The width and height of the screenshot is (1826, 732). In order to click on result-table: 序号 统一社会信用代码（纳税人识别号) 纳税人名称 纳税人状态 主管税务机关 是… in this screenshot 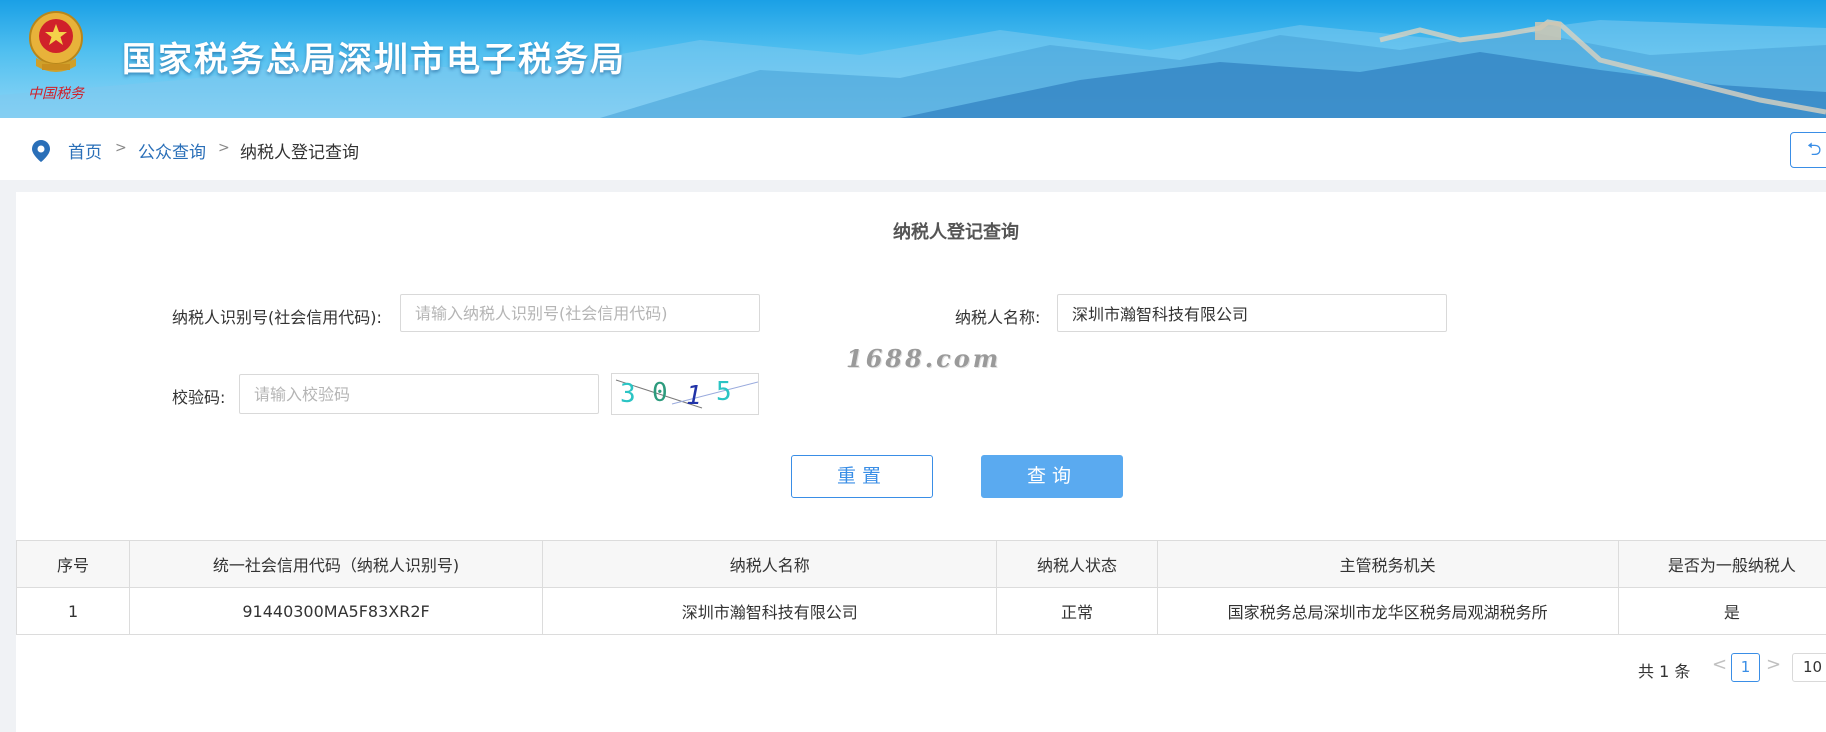, I will do `click(921, 587)`.